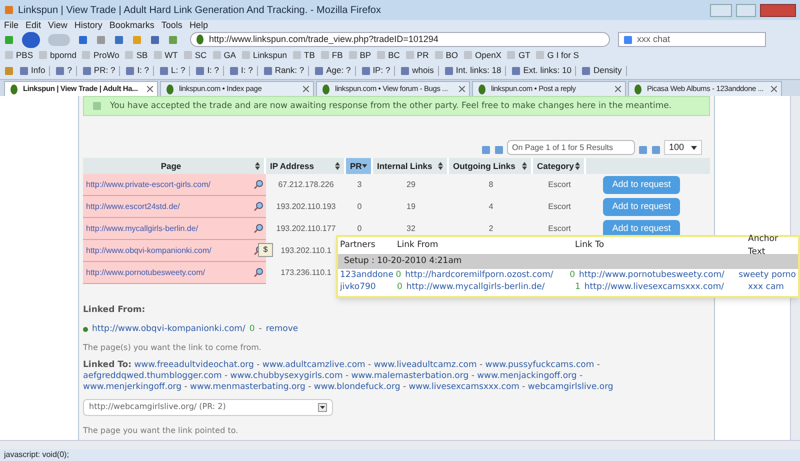  What do you see at coordinates (568, 261) in the screenshot?
I see `setup-row: Setup : 10-20-2010 4:21am` at bounding box center [568, 261].